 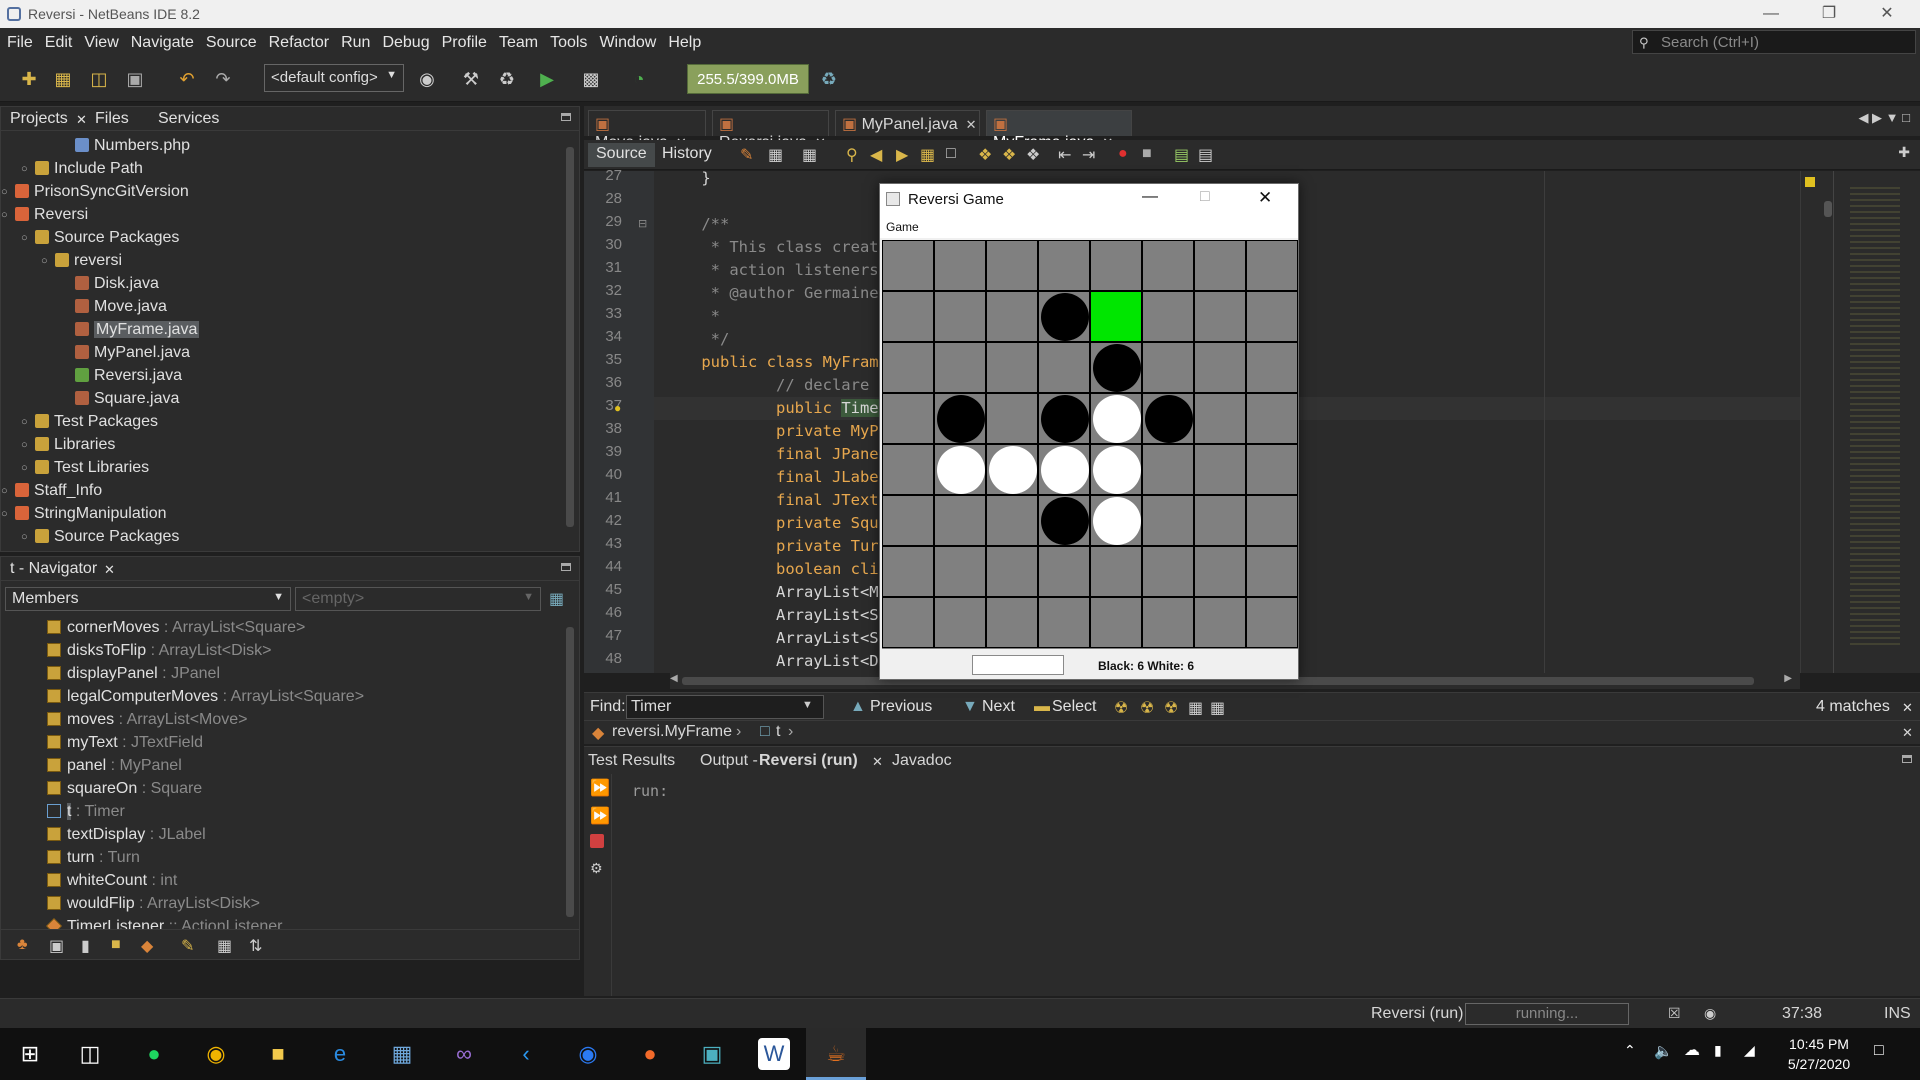 I want to click on find-input: Timer, so click(x=725, y=707).